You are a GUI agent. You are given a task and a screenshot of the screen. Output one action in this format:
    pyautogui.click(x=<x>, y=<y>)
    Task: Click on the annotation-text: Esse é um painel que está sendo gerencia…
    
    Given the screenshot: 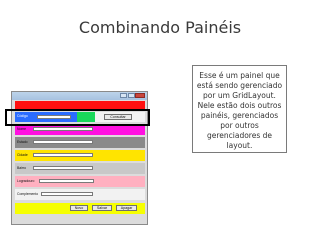 What is the action you would take?
    pyautogui.click(x=239, y=110)
    